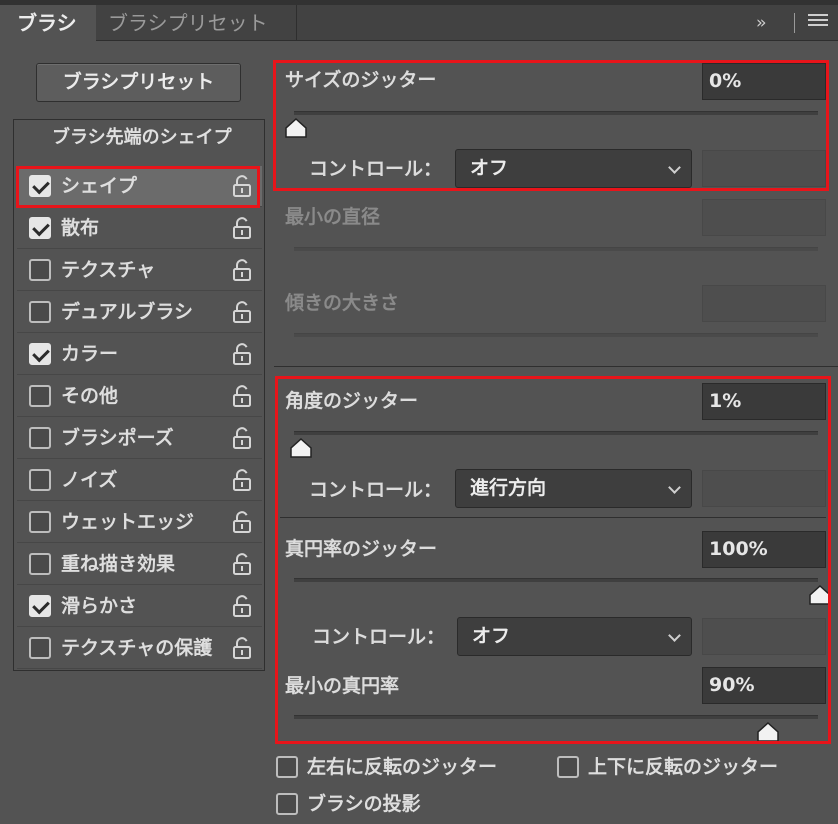  I want to click on option-label: テクスチャ, so click(108, 270).